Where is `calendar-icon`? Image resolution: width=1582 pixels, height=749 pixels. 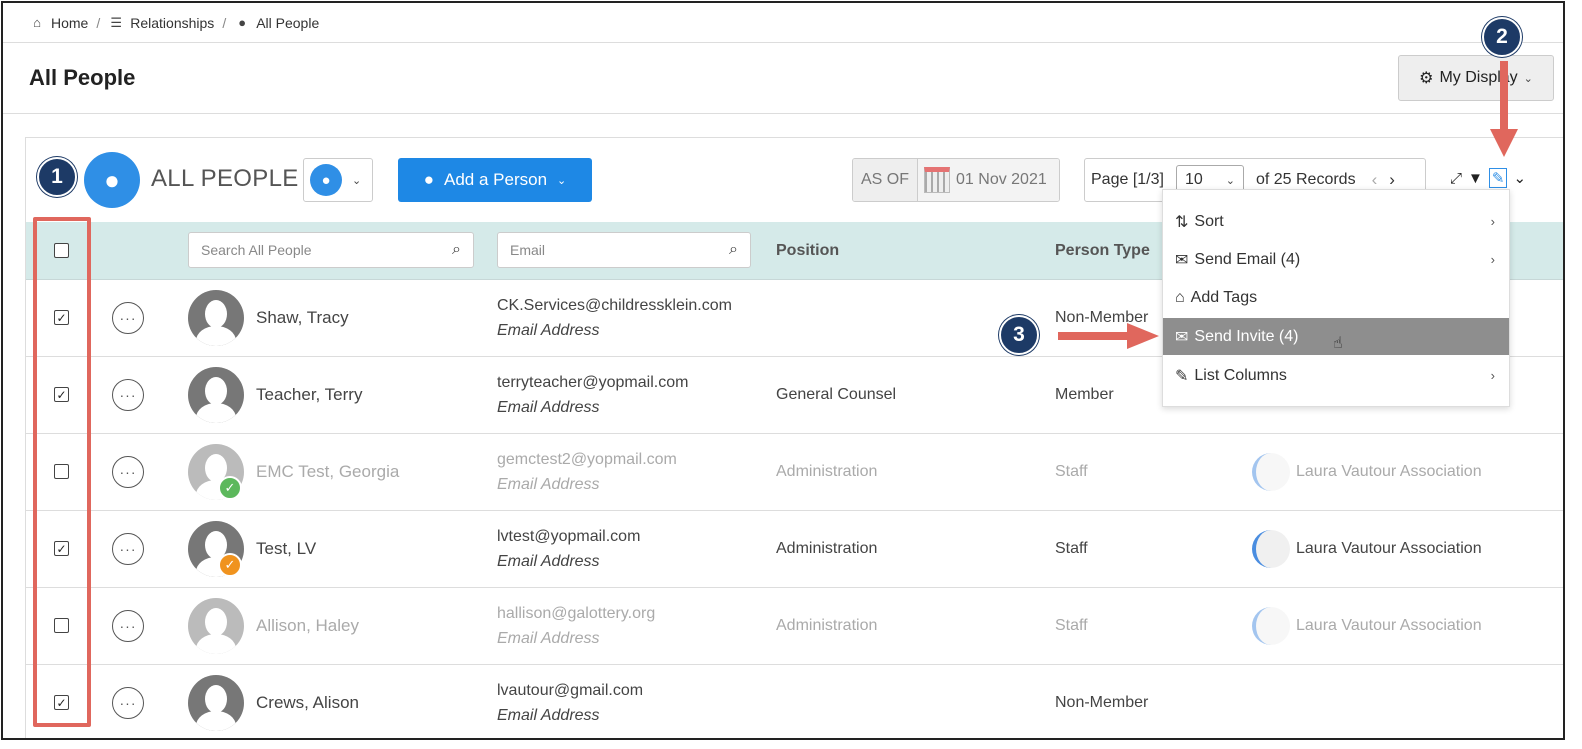 calendar-icon is located at coordinates (937, 180).